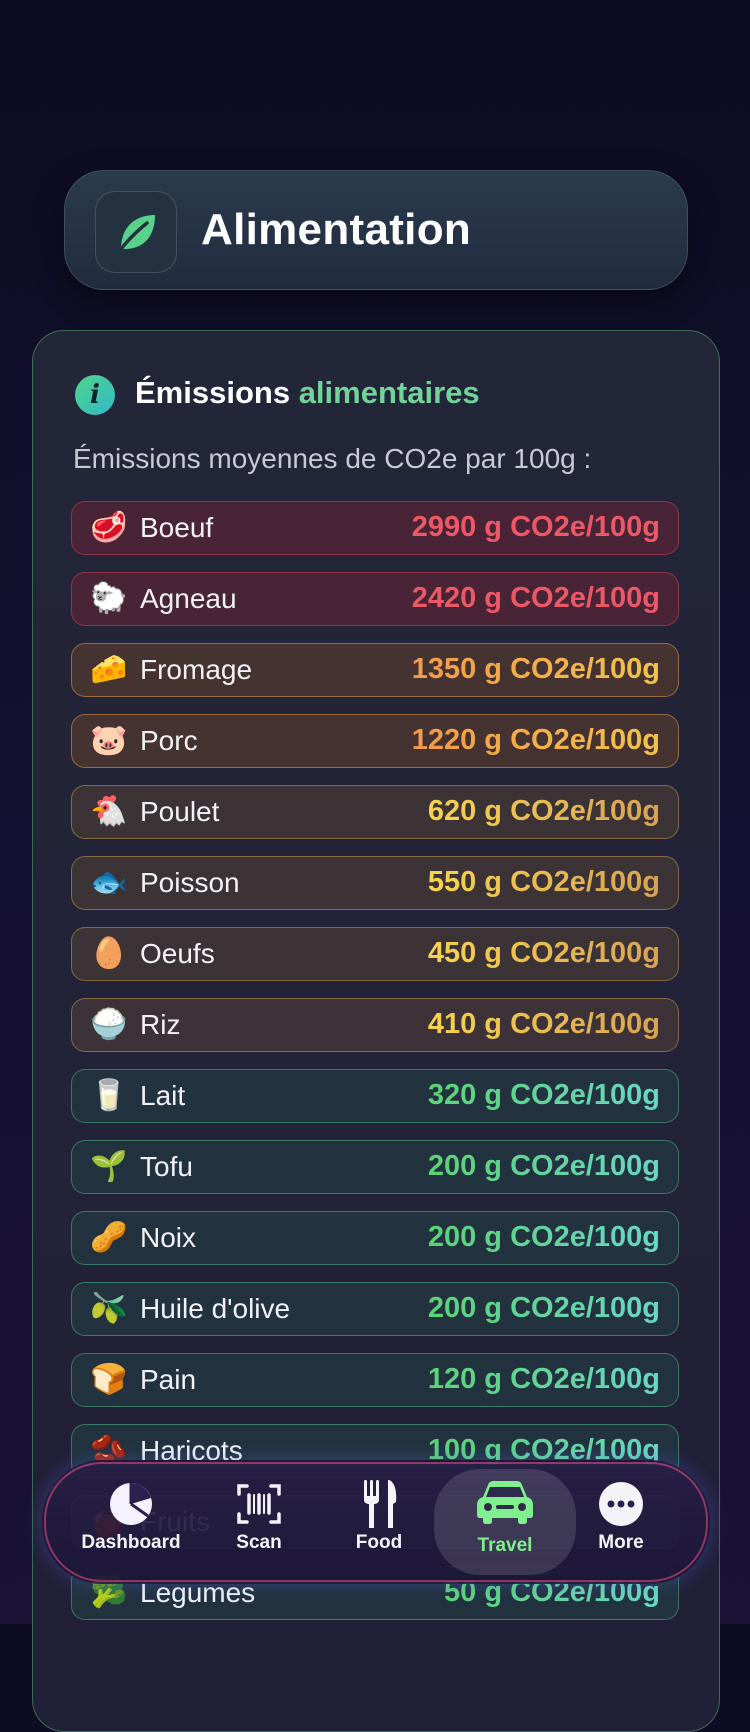  What do you see at coordinates (168, 1237) in the screenshot?
I see `food-name: Noix` at bounding box center [168, 1237].